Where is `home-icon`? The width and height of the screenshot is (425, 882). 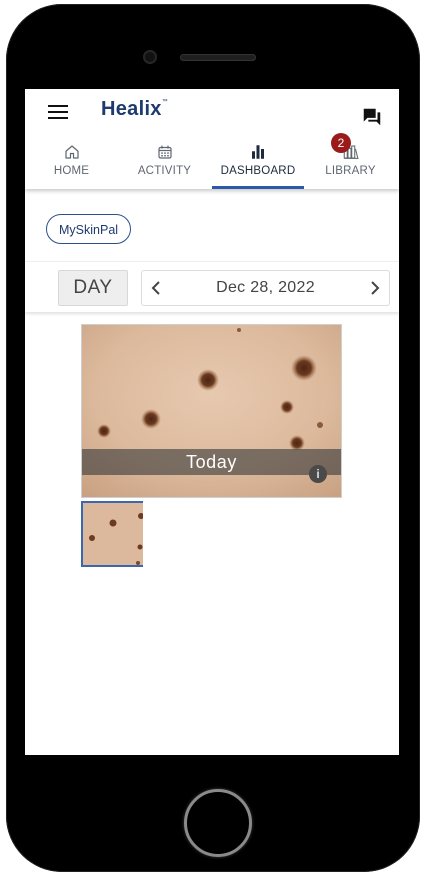 home-icon is located at coordinates (71, 152).